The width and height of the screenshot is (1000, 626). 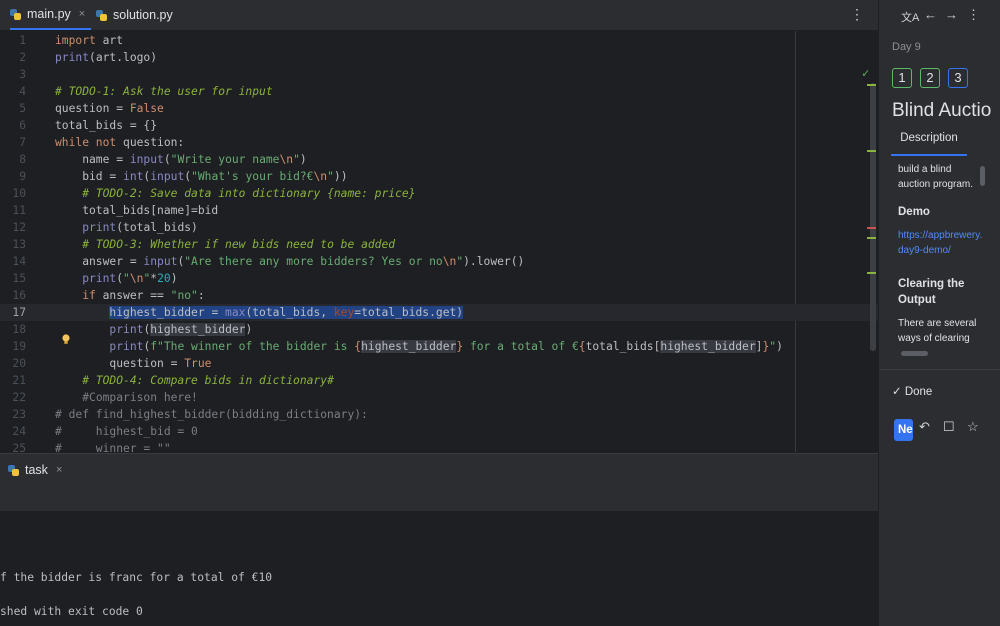 What do you see at coordinates (13, 193) in the screenshot?
I see `line-number: 10` at bounding box center [13, 193].